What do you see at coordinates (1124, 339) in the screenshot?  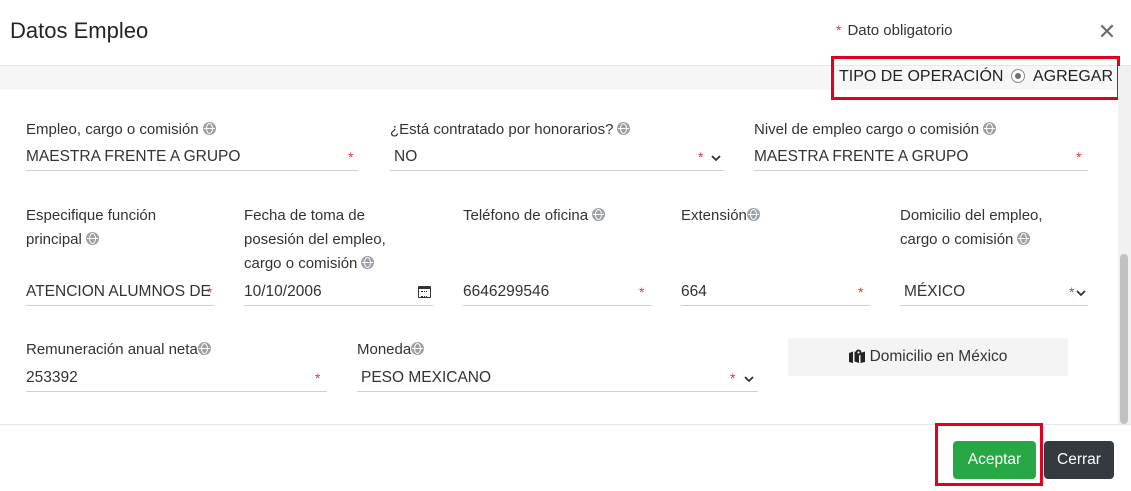 I see `scrollbar-thumb` at bounding box center [1124, 339].